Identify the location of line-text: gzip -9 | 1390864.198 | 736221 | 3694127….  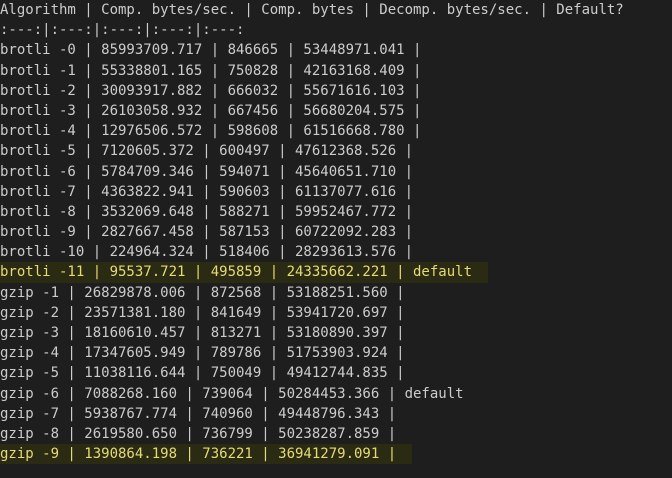
(206, 454).